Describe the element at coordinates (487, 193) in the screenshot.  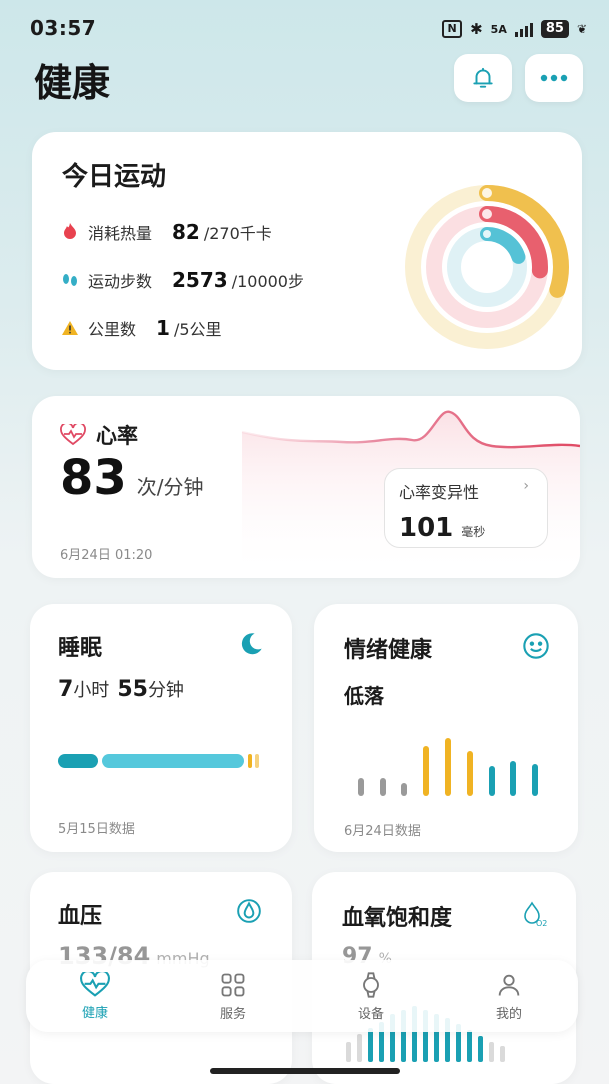
I see `ring-start-dot-calories` at that location.